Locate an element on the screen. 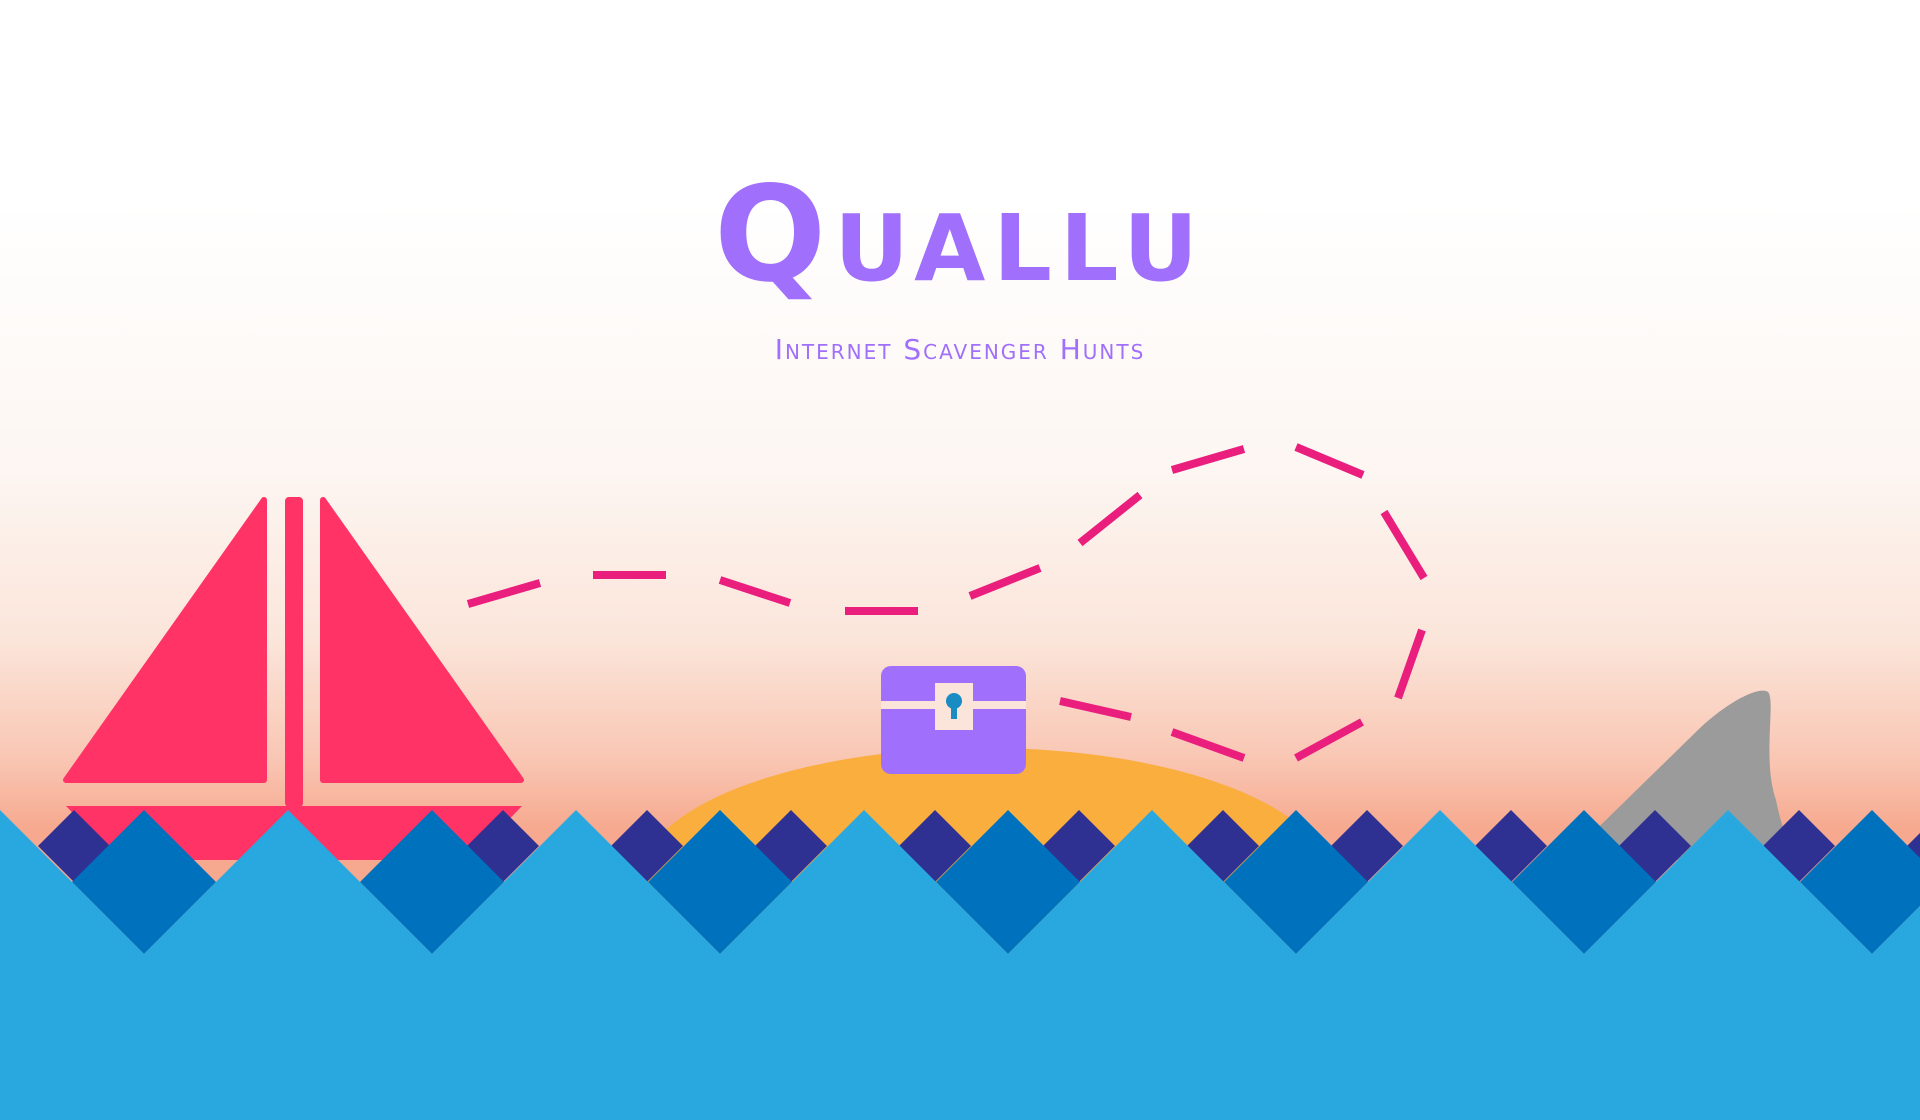 This screenshot has height=1120, width=1920. treasure-chest-icon is located at coordinates (953, 720).